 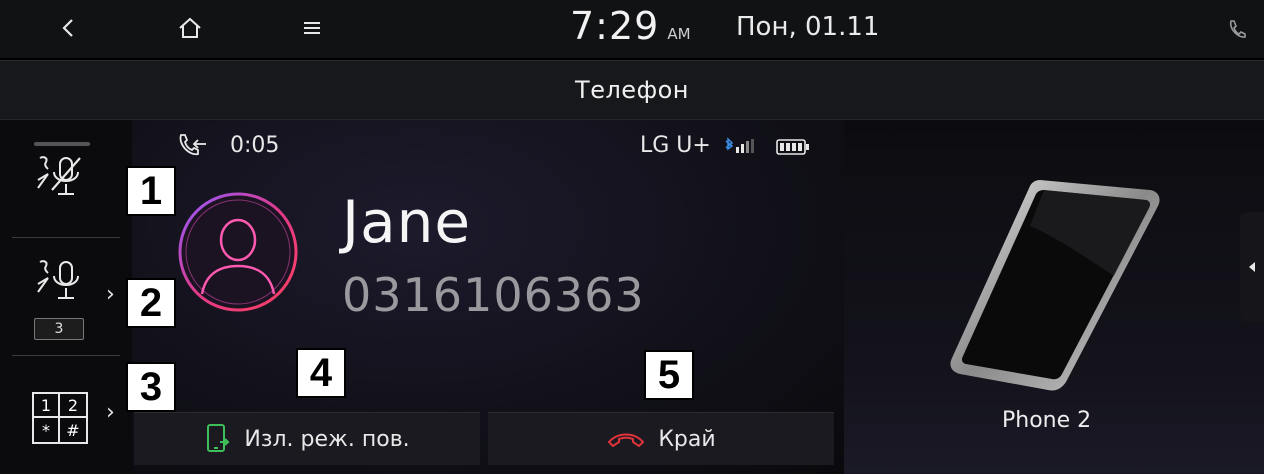 I want to click on phone-device-image, so click(x=1057, y=288).